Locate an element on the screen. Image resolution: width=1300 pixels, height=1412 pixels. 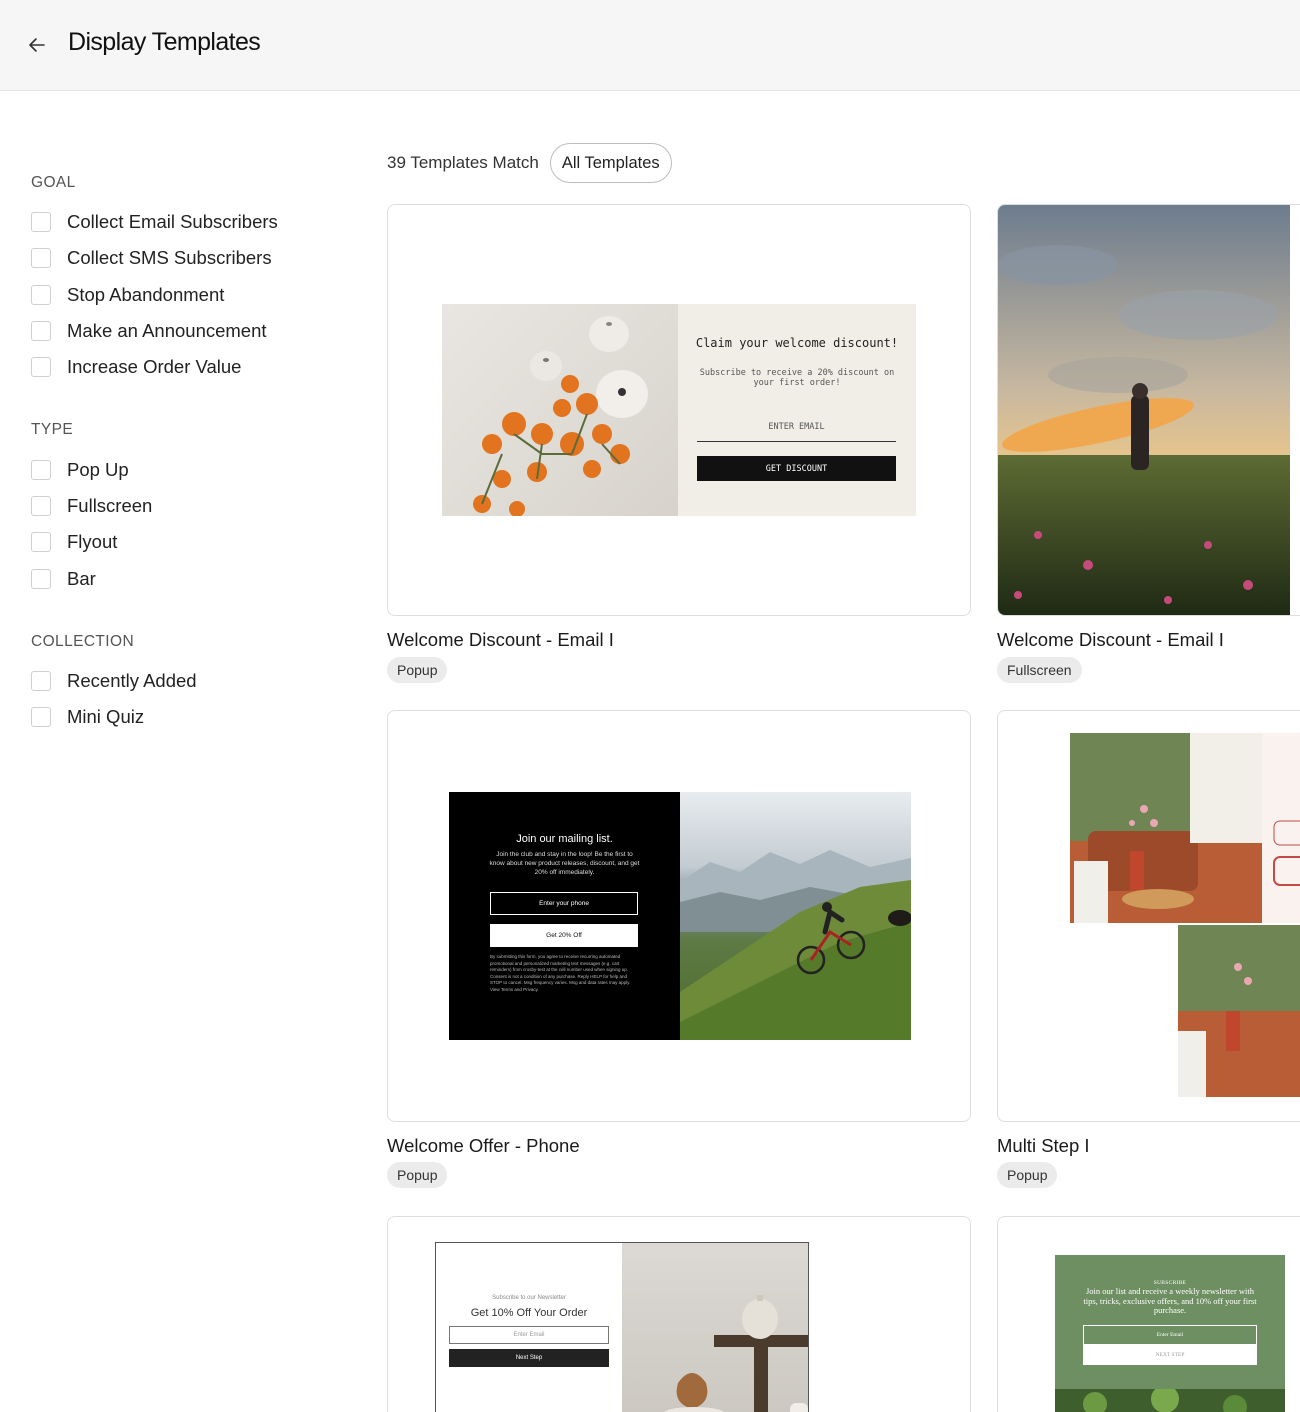
filter-option-stop-abandonment: Stop Abandonment is located at coordinates (181, 295).